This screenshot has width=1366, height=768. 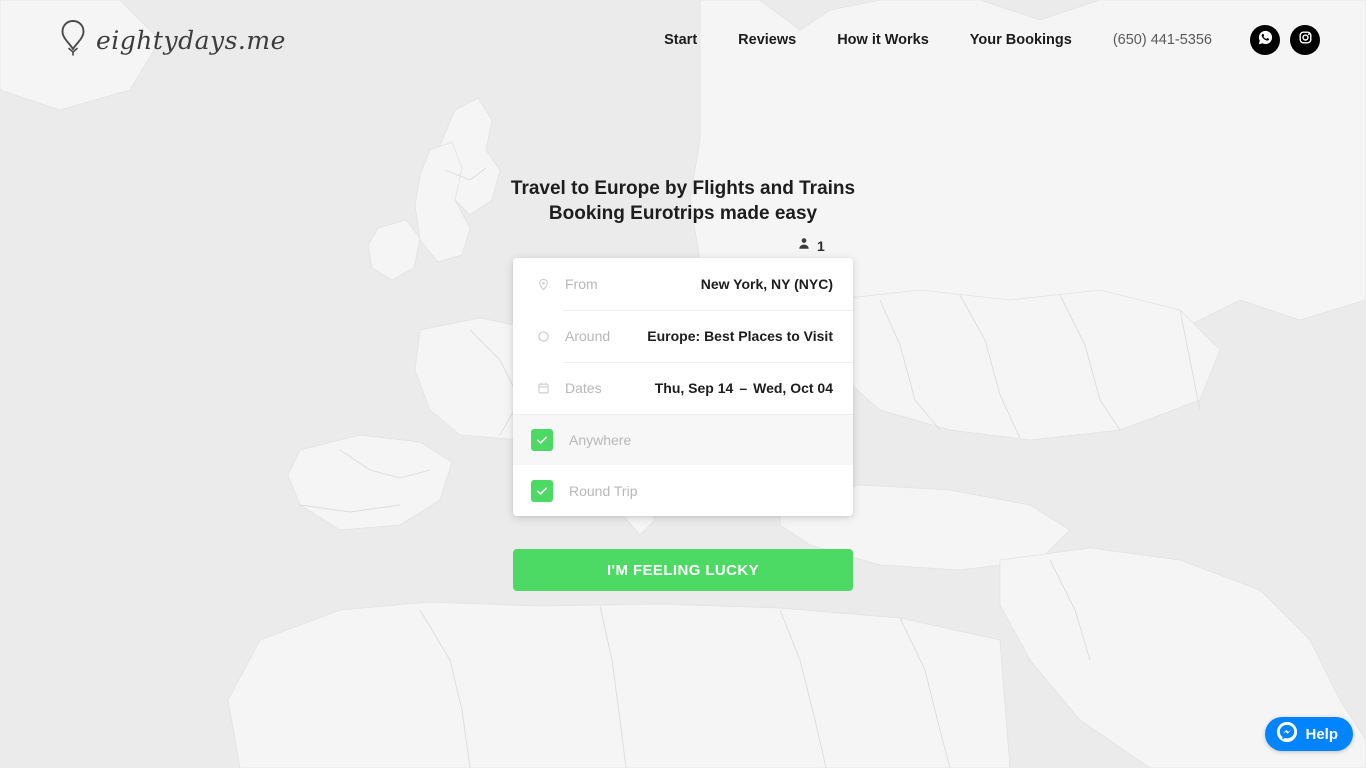 I want to click on field-label-from: From, so click(x=581, y=284).